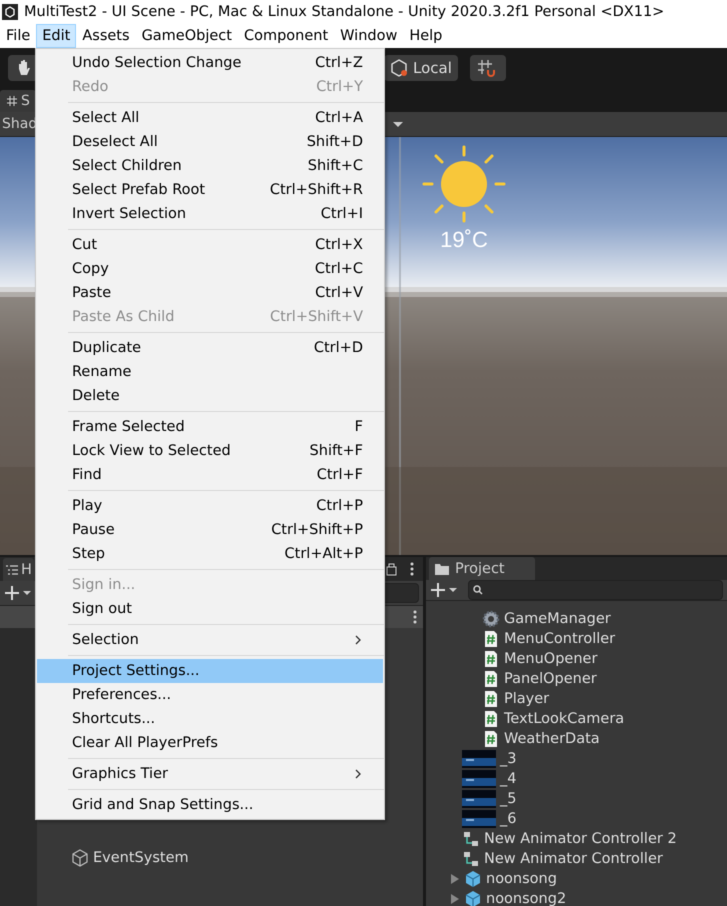  I want to click on texture-thumbnail, so click(479, 759).